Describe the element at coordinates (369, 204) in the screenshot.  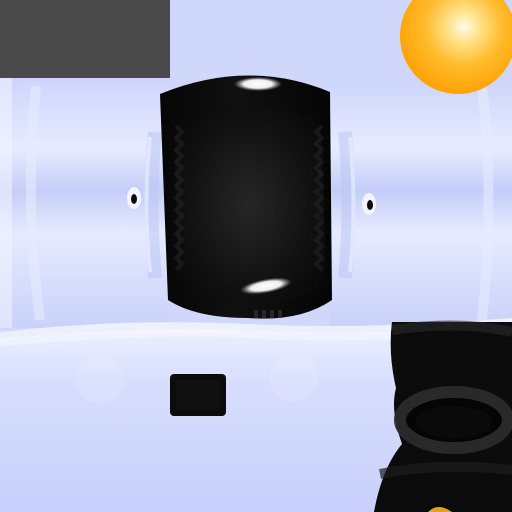
I see `right-eye-icon` at that location.